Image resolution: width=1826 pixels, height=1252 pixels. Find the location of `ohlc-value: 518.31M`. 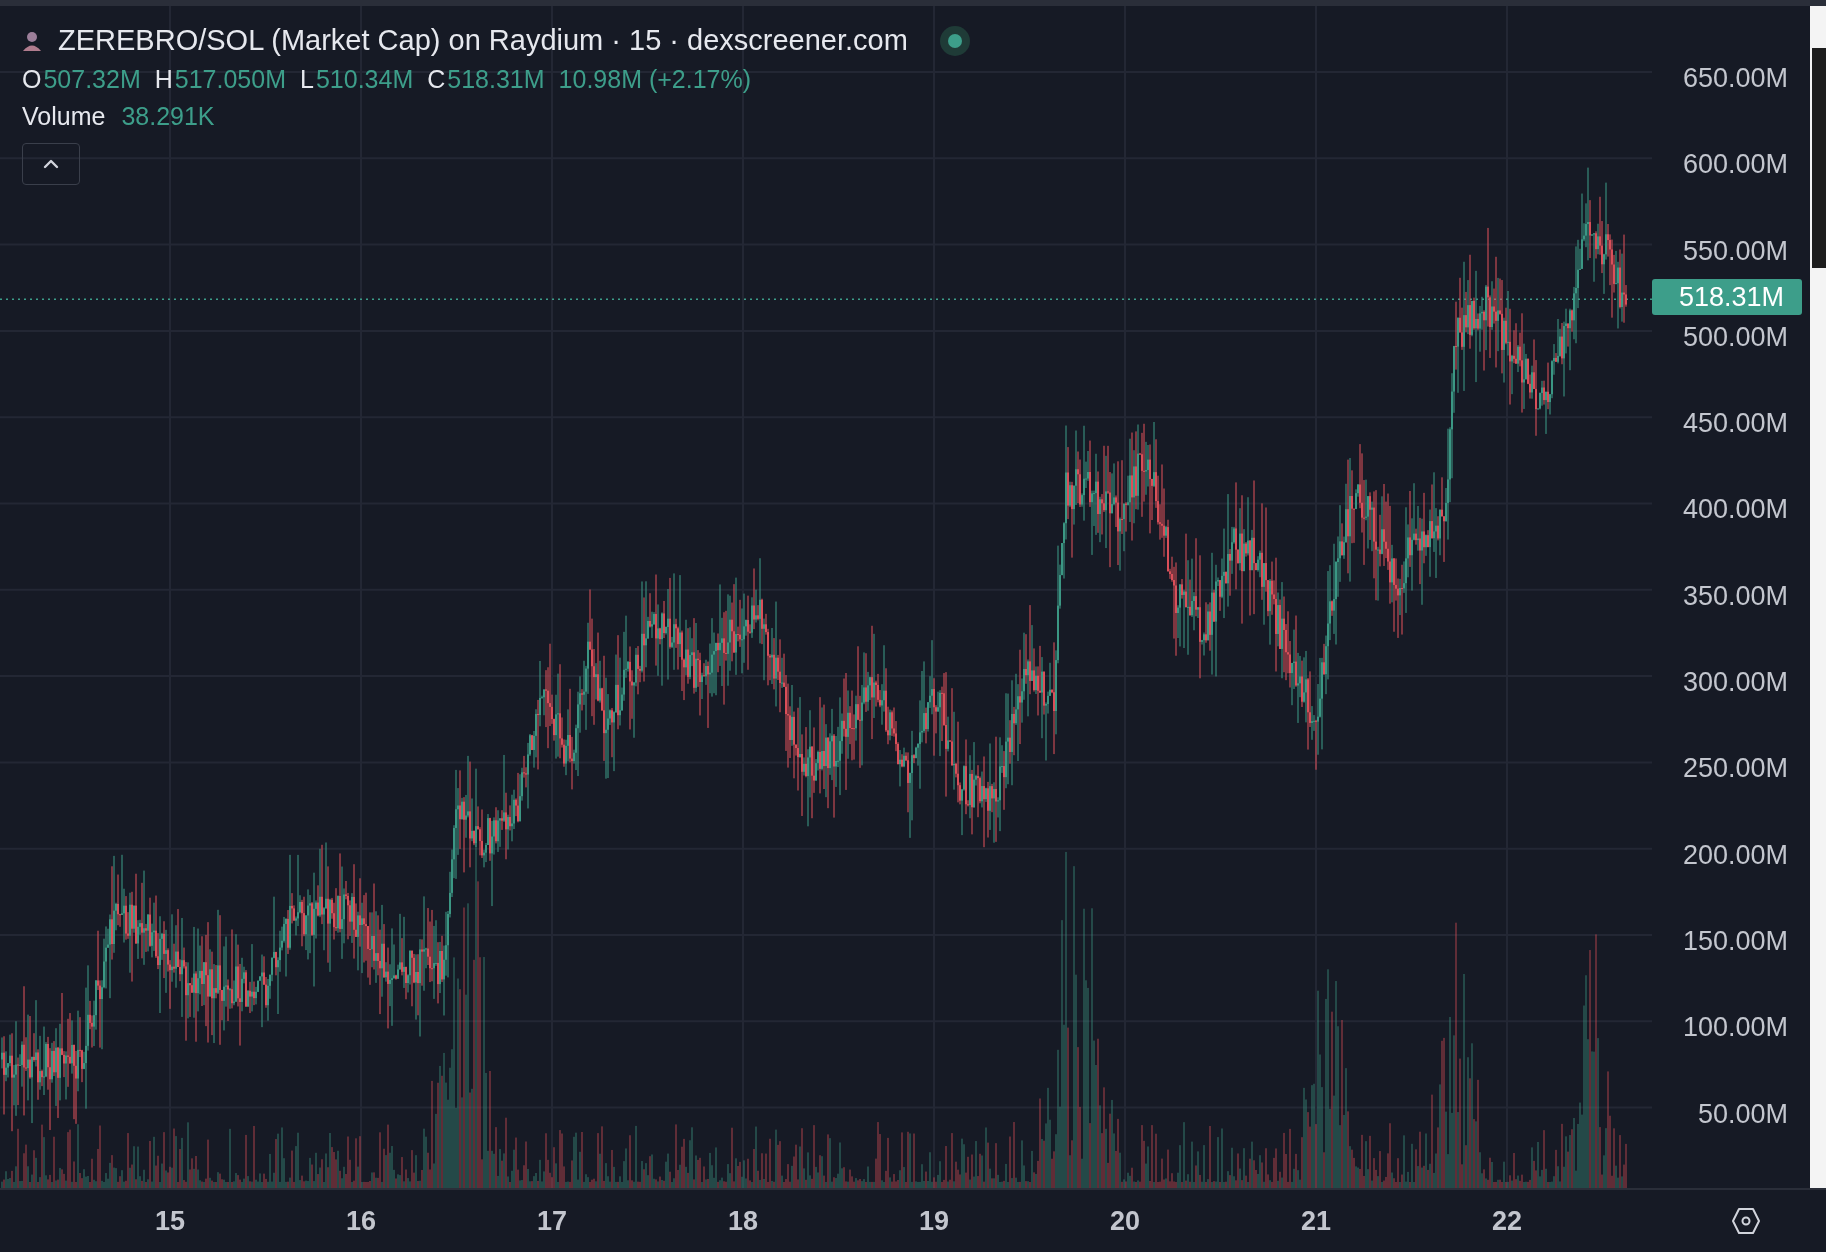

ohlc-value: 518.31M is located at coordinates (496, 79).